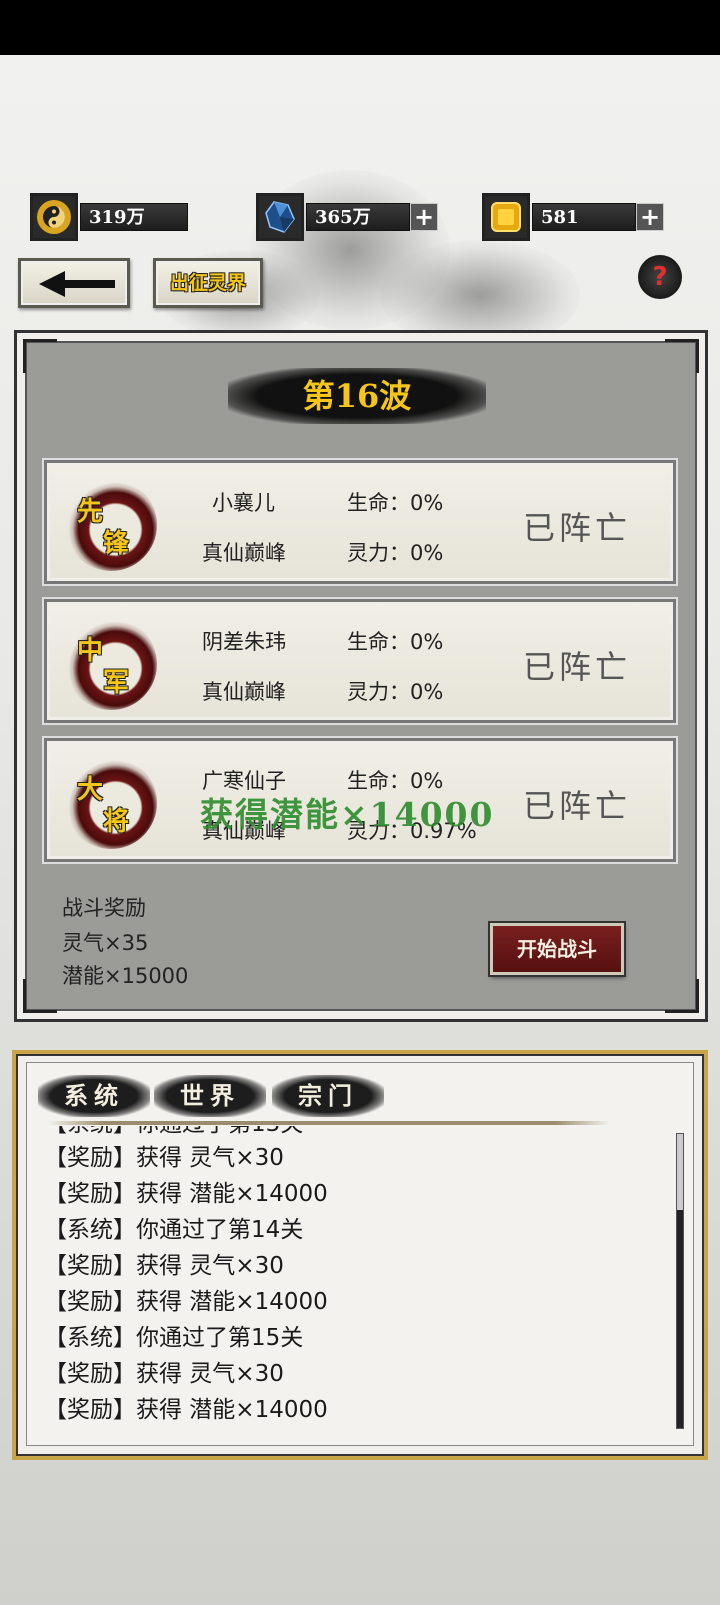 This screenshot has width=720, height=1605. Describe the element at coordinates (680, 1319) in the screenshot. I see `chat-scrollbar-thumb` at that location.